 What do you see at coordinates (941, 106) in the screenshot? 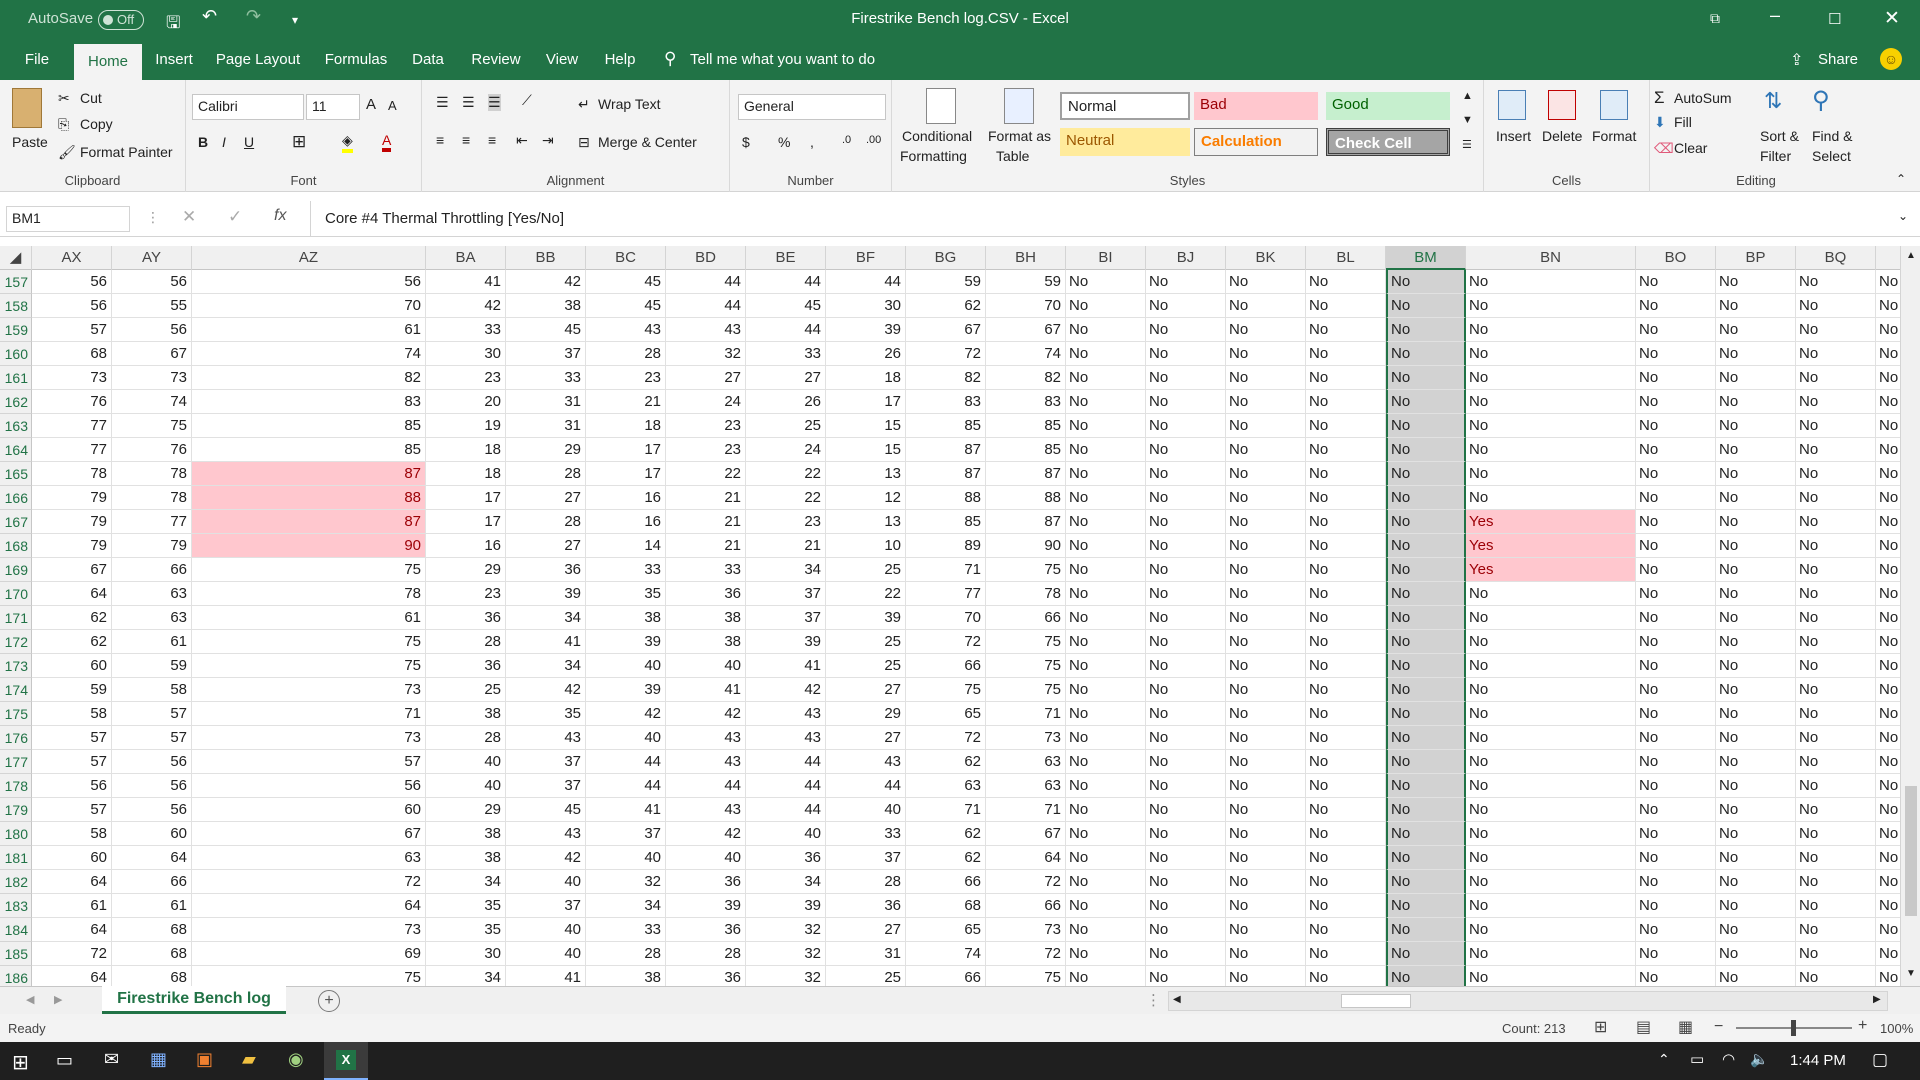
I see `conditional-formatting-icon` at bounding box center [941, 106].